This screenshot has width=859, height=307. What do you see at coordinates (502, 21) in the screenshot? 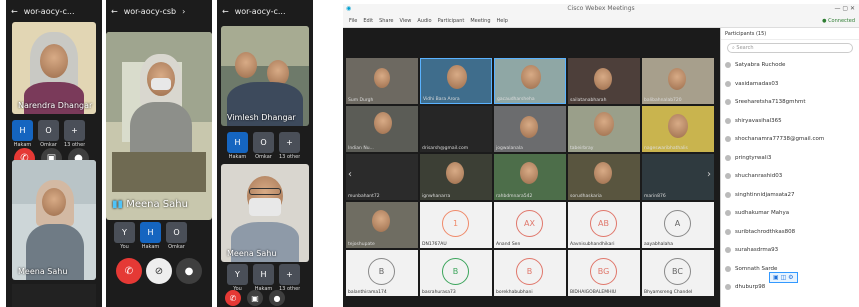
I see `menu-item: Help` at bounding box center [502, 21].